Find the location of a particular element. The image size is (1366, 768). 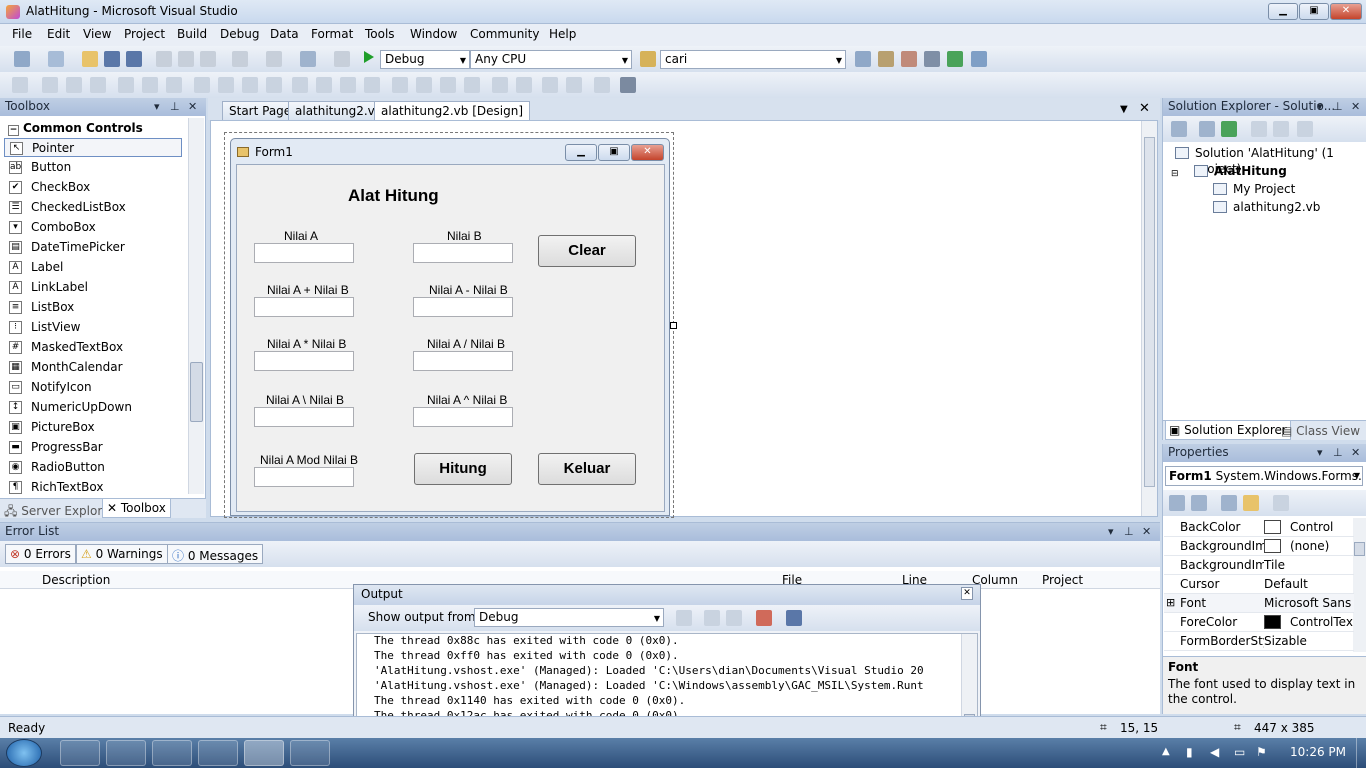

visual-studio-taskbar-icon is located at coordinates (264, 753).